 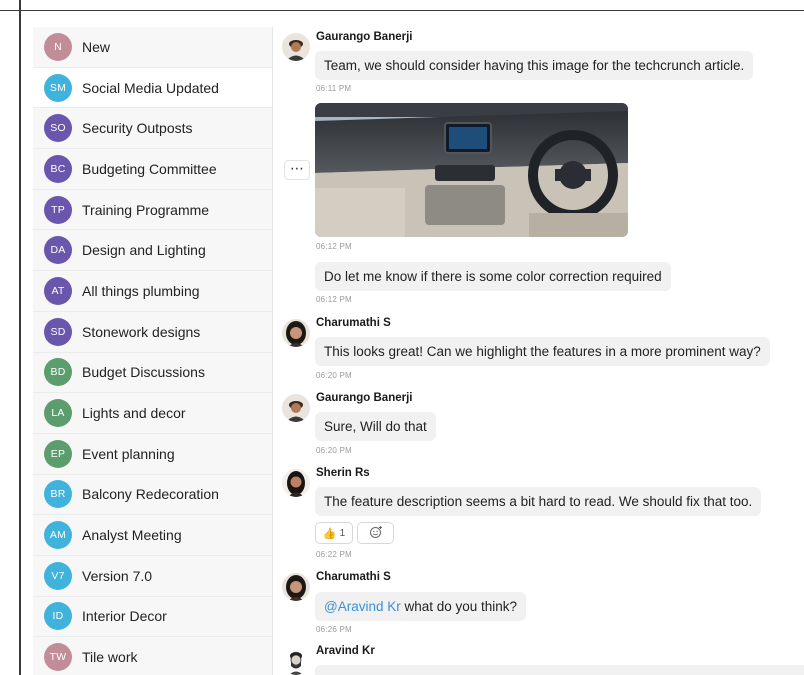 I want to click on channel-label: Stonework designs, so click(x=141, y=331).